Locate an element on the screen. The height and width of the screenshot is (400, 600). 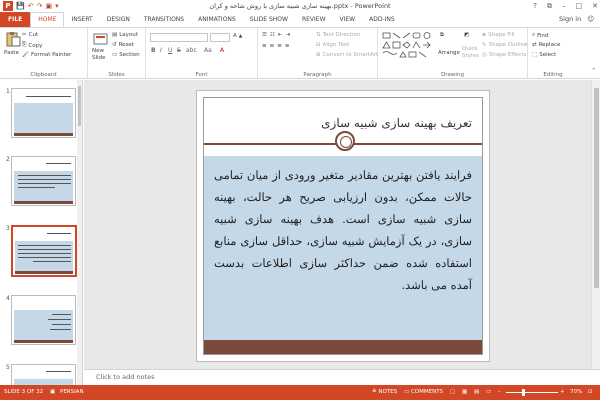
zoom-in-button: + is located at coordinates (562, 392).